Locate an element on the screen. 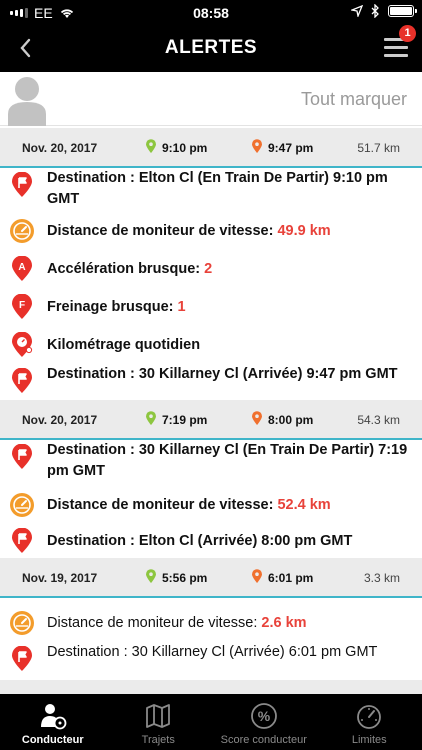  location-arrow-icon is located at coordinates (357, 11).